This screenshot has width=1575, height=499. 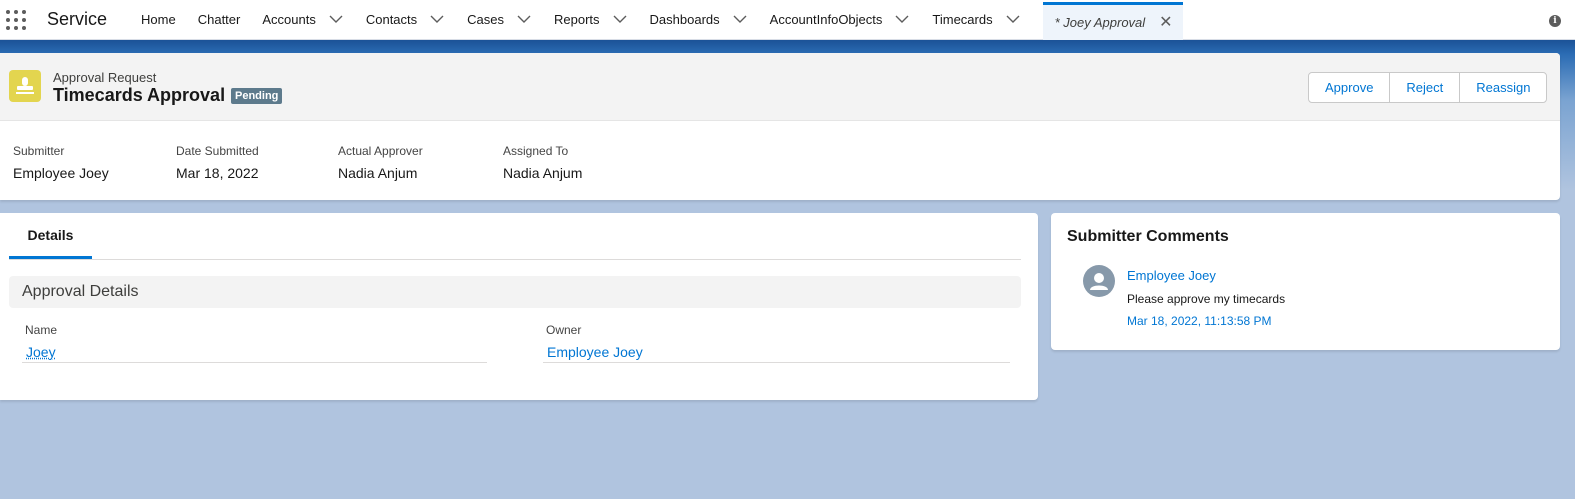 I want to click on approval-details-section-header: Approval Details, so click(x=515, y=292).